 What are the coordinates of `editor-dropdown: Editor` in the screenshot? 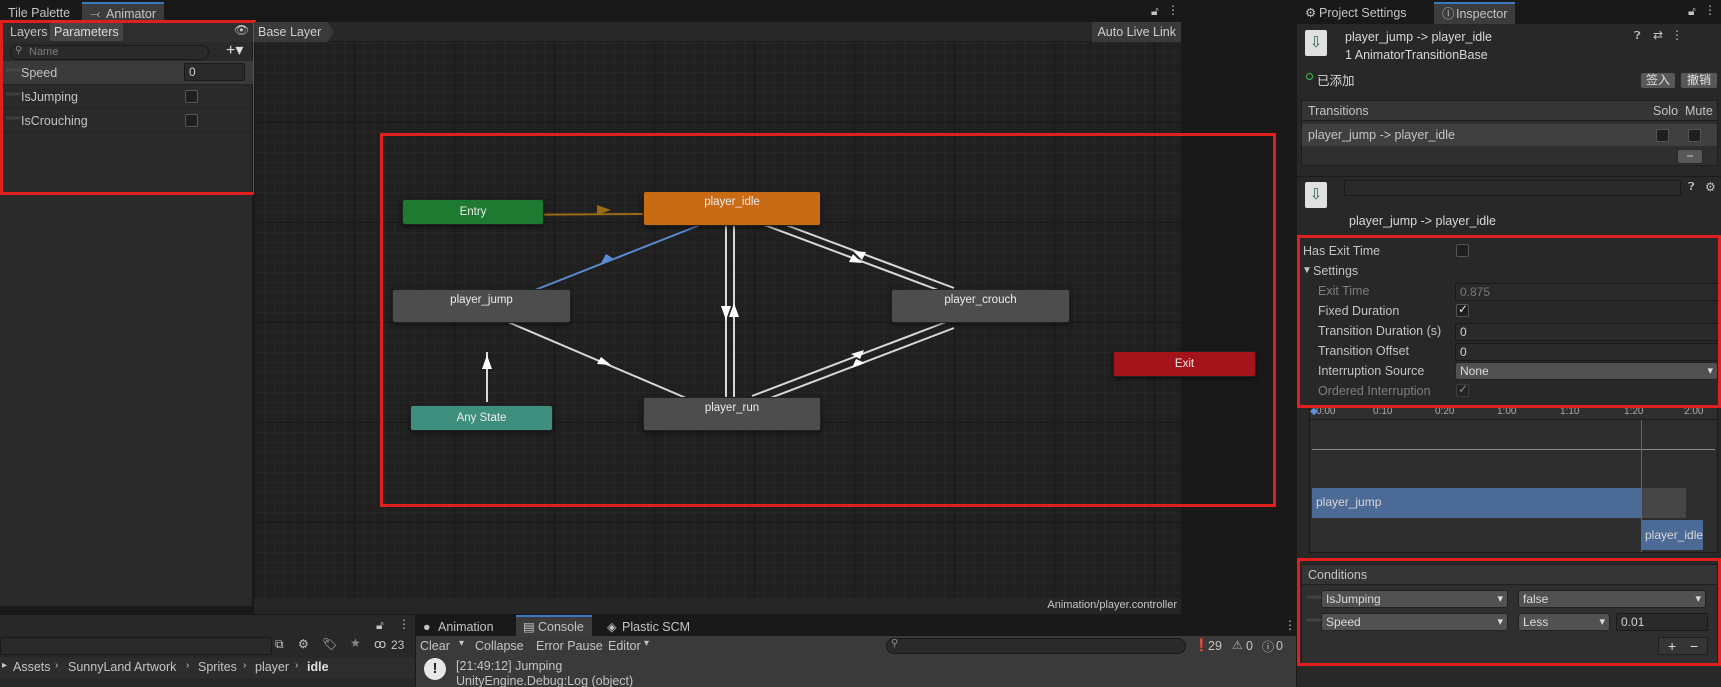 It's located at (624, 646).